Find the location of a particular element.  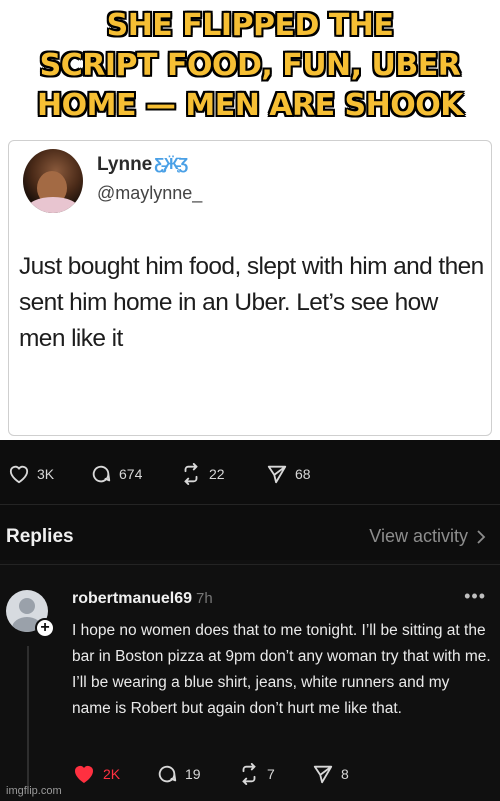

reply-share-count: 8 is located at coordinates (345, 774).